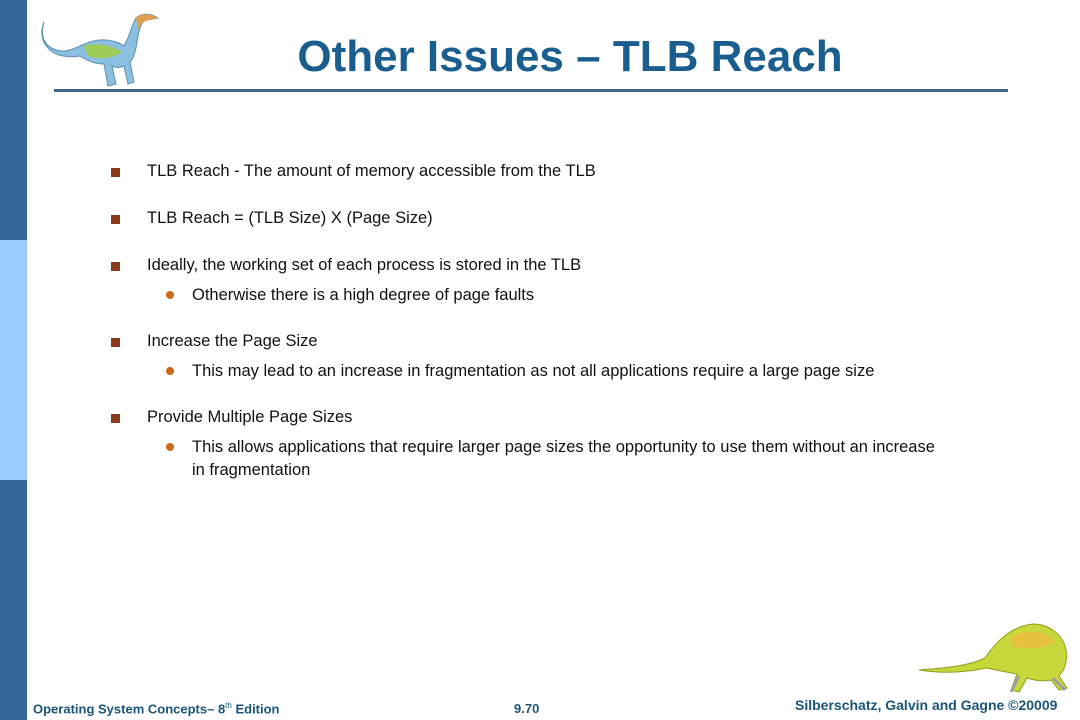 The height and width of the screenshot is (720, 1080). What do you see at coordinates (570, 56) in the screenshot?
I see `slide-title: Other Issues – TLB Reach` at bounding box center [570, 56].